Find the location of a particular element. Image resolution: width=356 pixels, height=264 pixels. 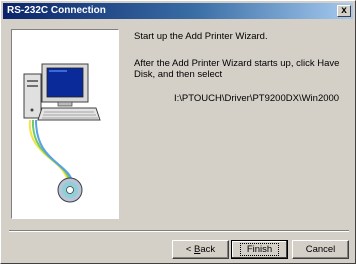

window-title: RS-232C Connection is located at coordinates (56, 10).